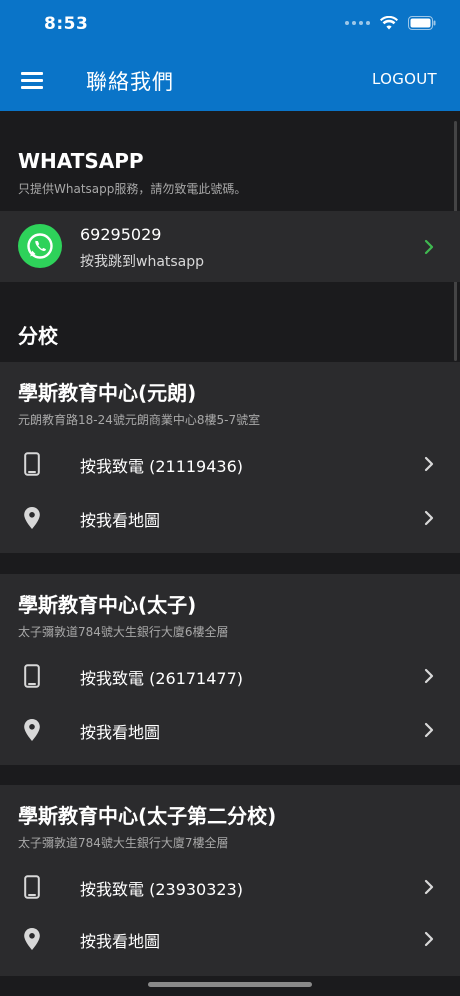 This screenshot has height=996, width=460. Describe the element at coordinates (422, 23) in the screenshot. I see `battery-icon` at that location.